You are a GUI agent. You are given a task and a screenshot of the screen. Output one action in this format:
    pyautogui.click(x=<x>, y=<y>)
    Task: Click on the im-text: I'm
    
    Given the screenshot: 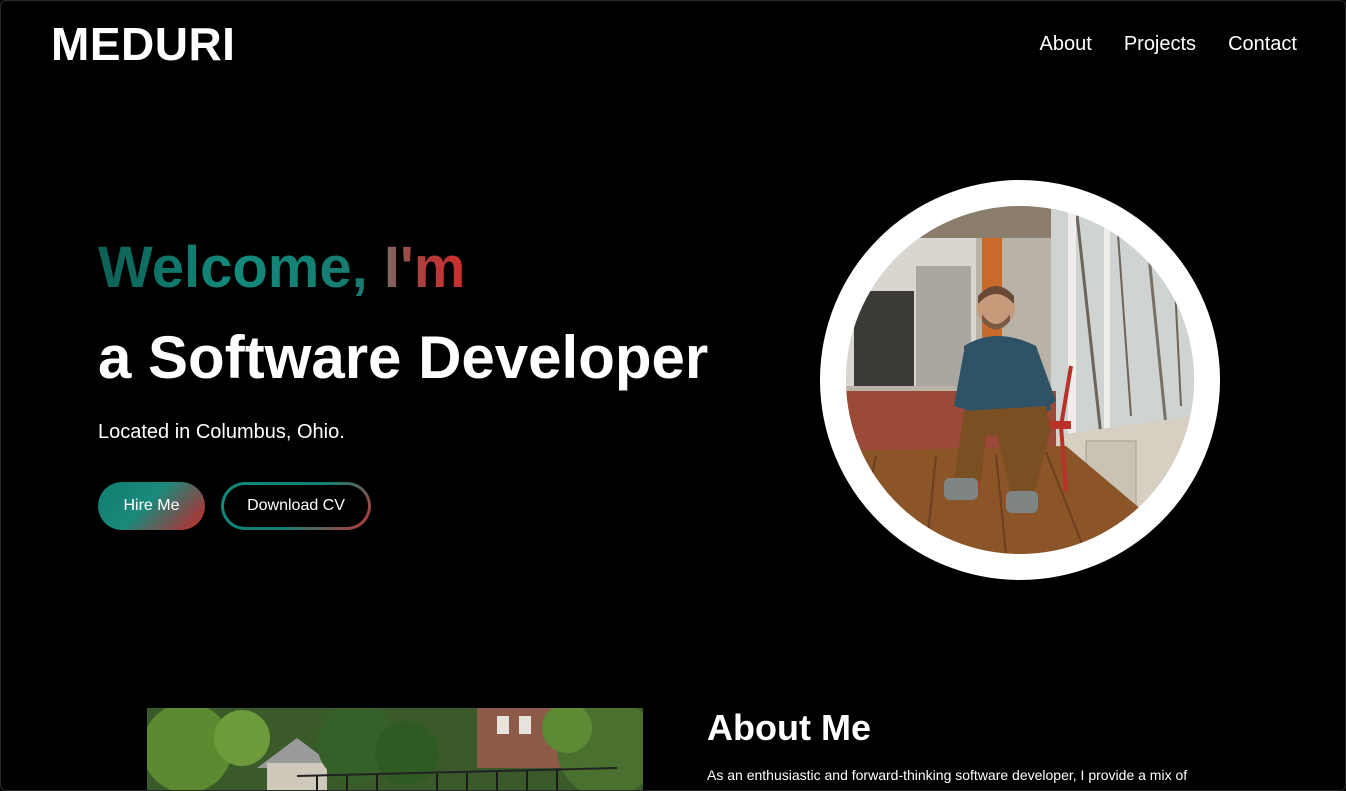 What is the action you would take?
    pyautogui.click(x=424, y=267)
    